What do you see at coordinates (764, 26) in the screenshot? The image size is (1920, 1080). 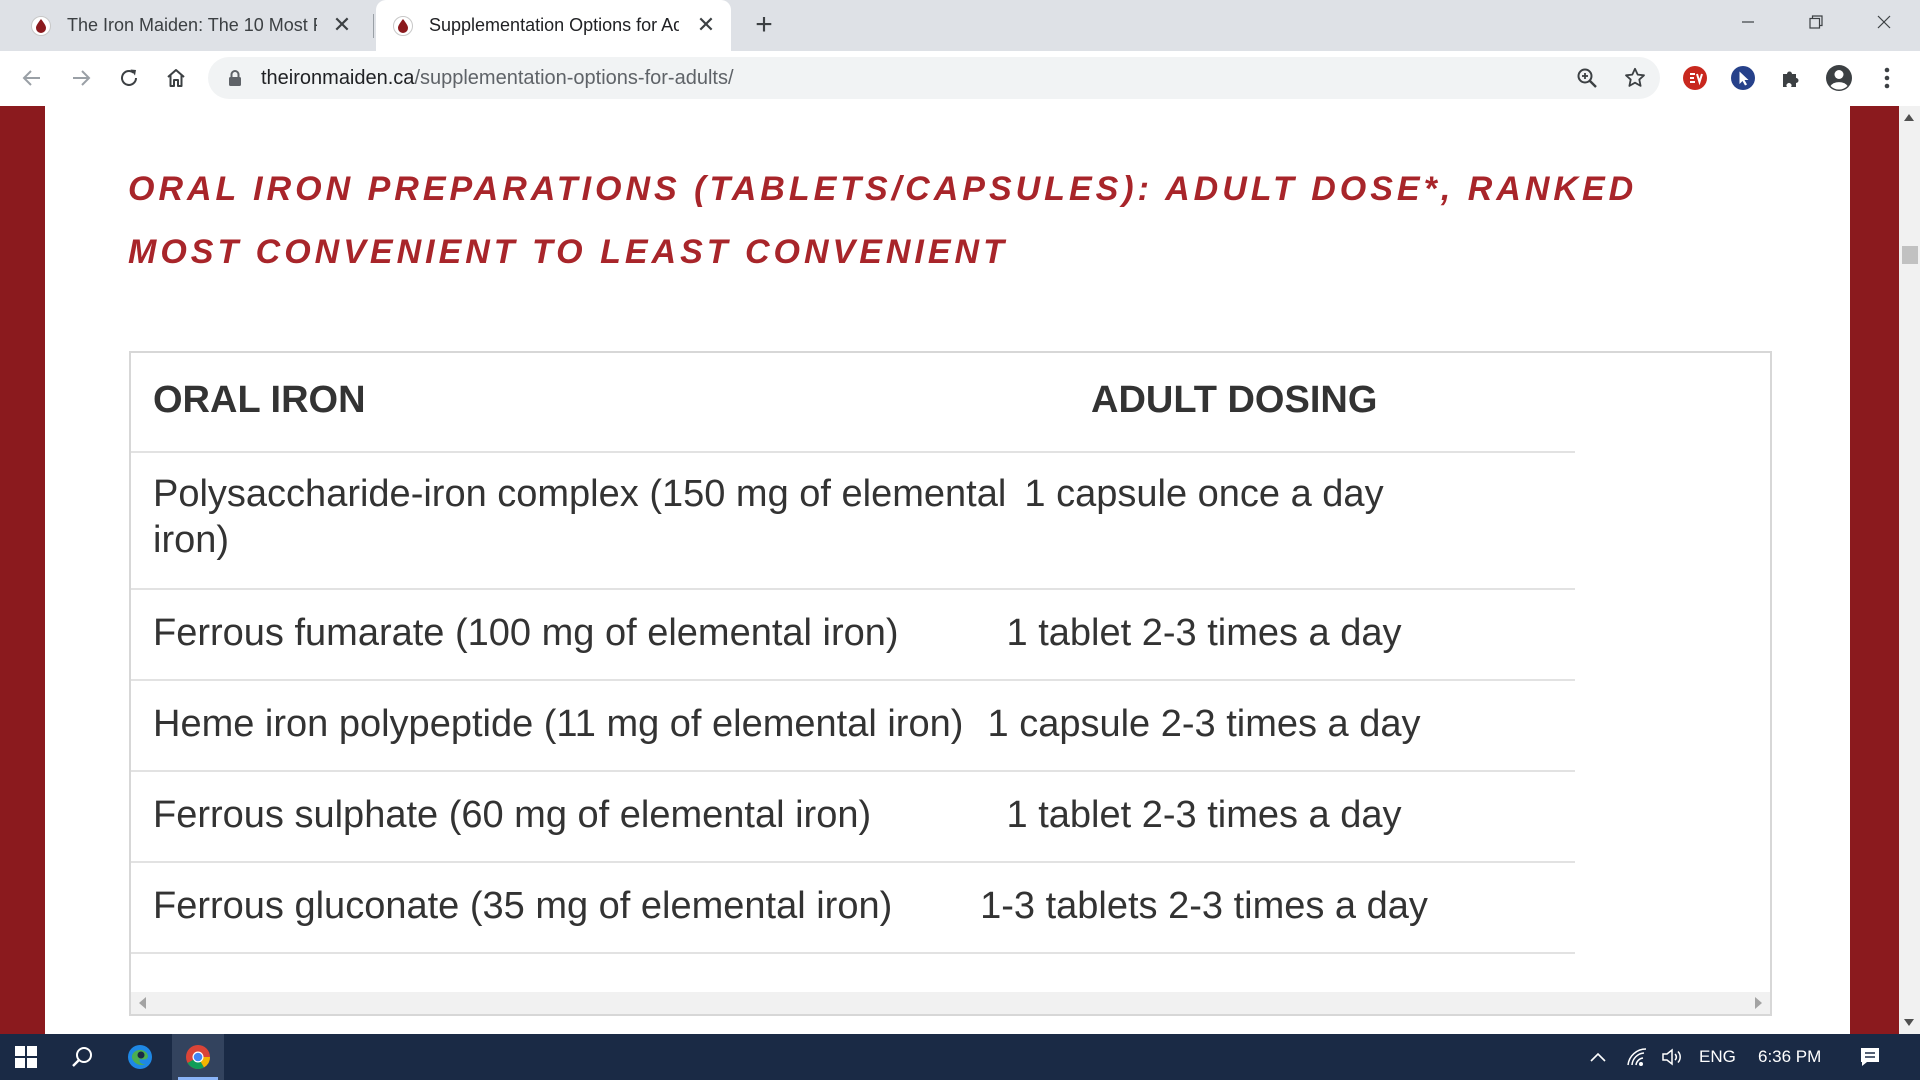 I see `new-tab-button: +` at bounding box center [764, 26].